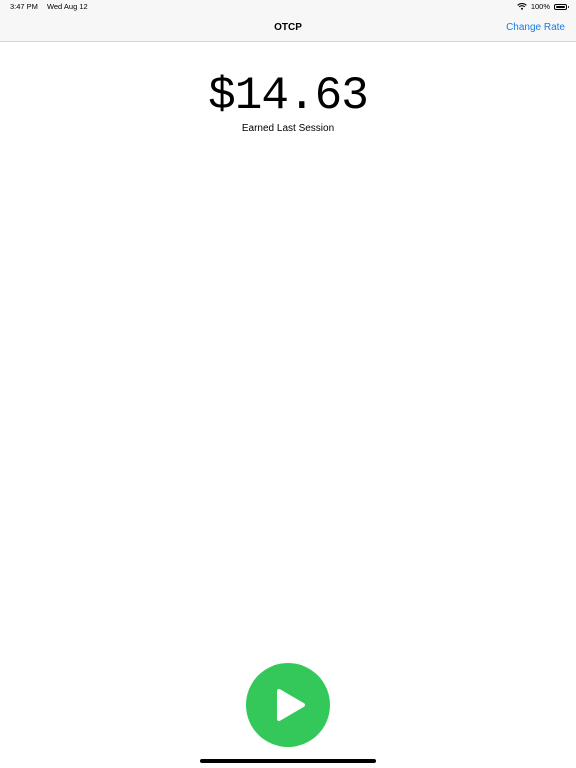  Describe the element at coordinates (67, 6) in the screenshot. I see `status-date: Wed Aug 12` at that location.